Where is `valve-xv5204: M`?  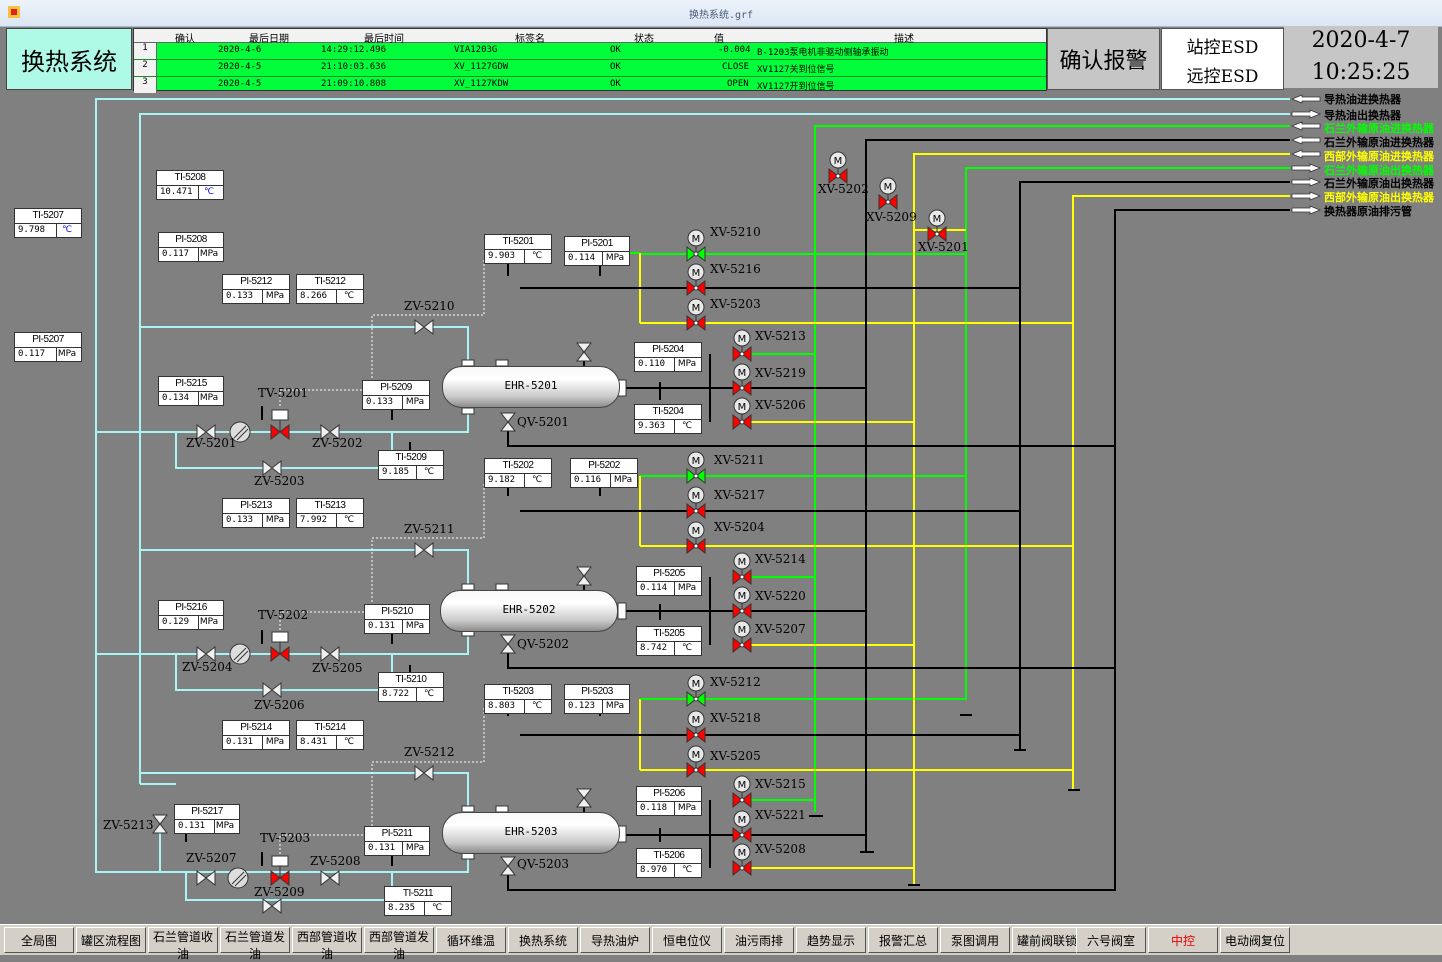
valve-xv5204: M is located at coordinates (696, 538).